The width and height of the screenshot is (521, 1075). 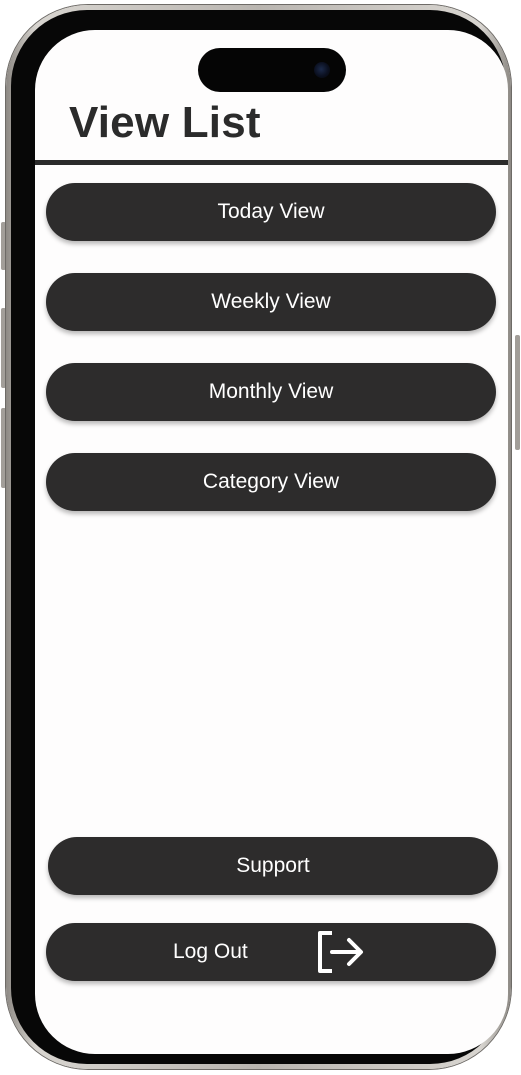 What do you see at coordinates (272, 70) in the screenshot?
I see `dynamic-island` at bounding box center [272, 70].